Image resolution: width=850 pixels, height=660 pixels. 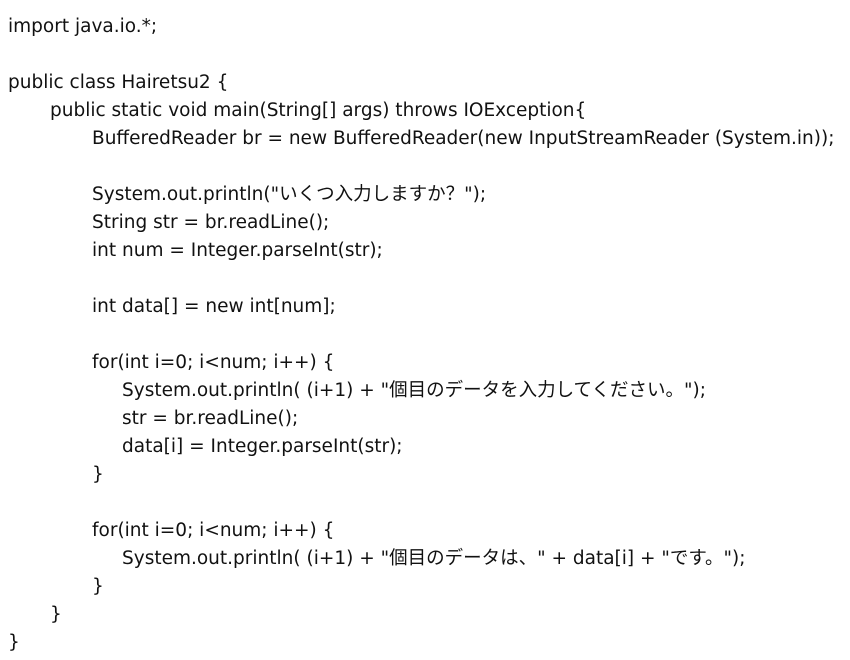 What do you see at coordinates (425, 363) in the screenshot?
I see `code-line-13: for(int i=0; i<num; i++) {` at bounding box center [425, 363].